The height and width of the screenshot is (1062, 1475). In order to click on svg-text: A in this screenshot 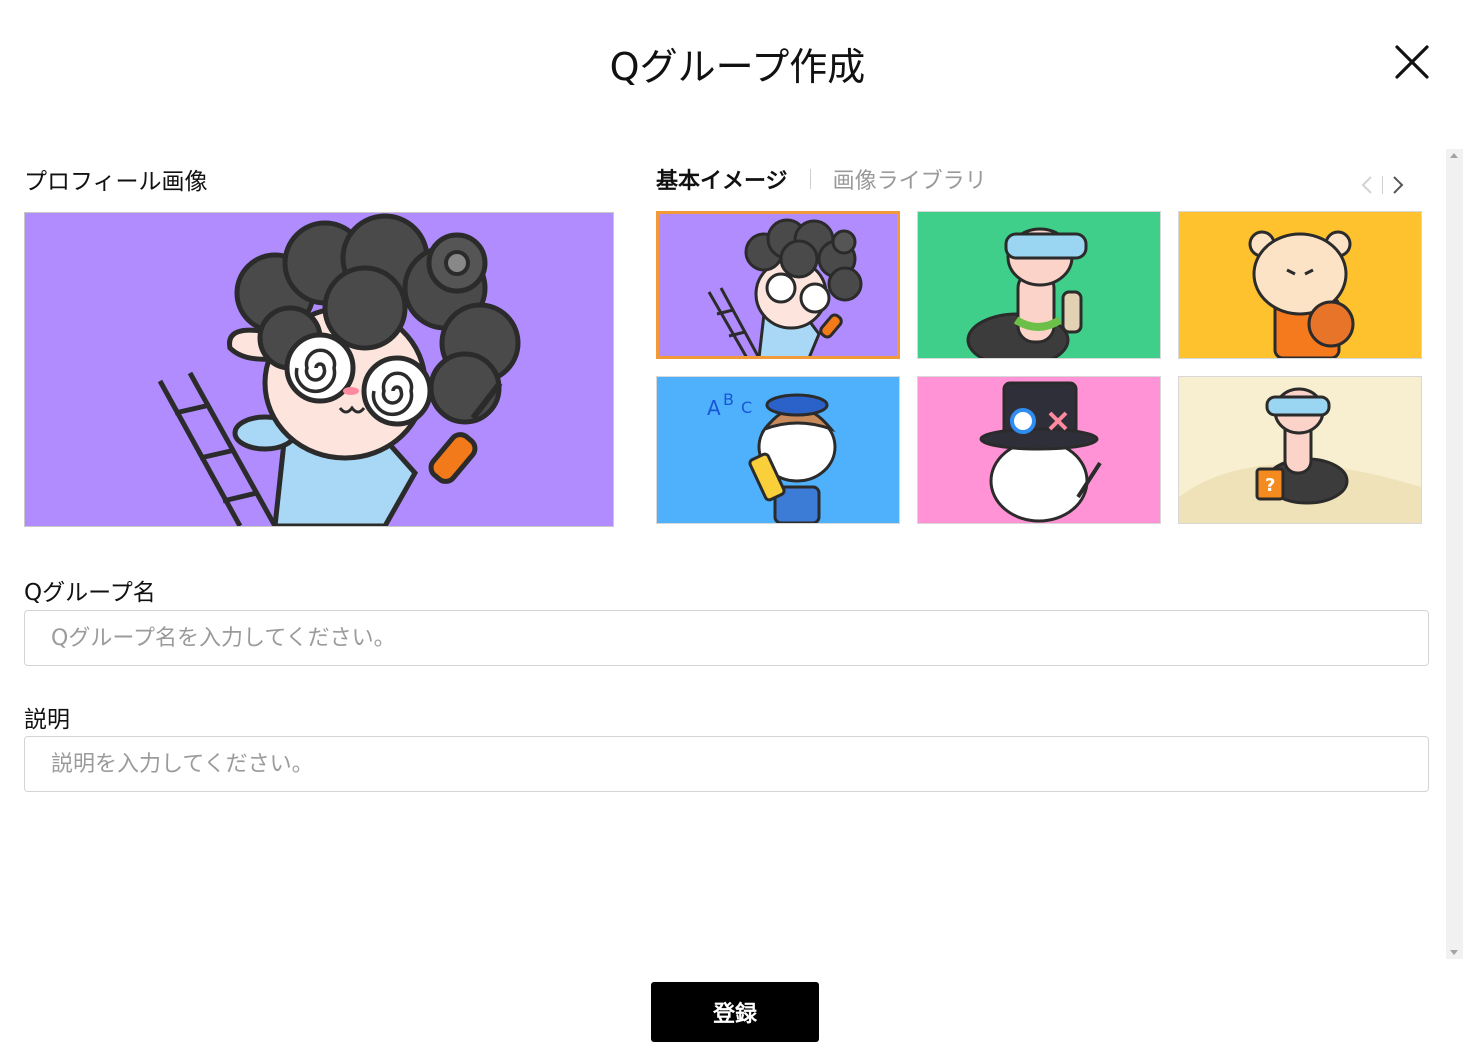, I will do `click(714, 408)`.